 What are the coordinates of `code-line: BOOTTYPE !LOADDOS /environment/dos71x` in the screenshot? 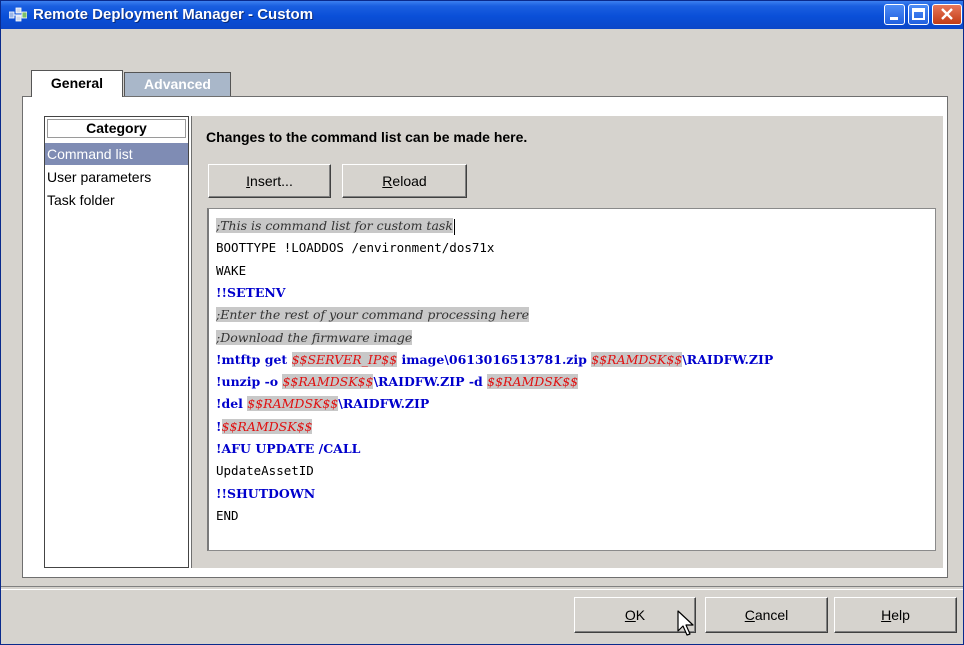 It's located at (355, 248).